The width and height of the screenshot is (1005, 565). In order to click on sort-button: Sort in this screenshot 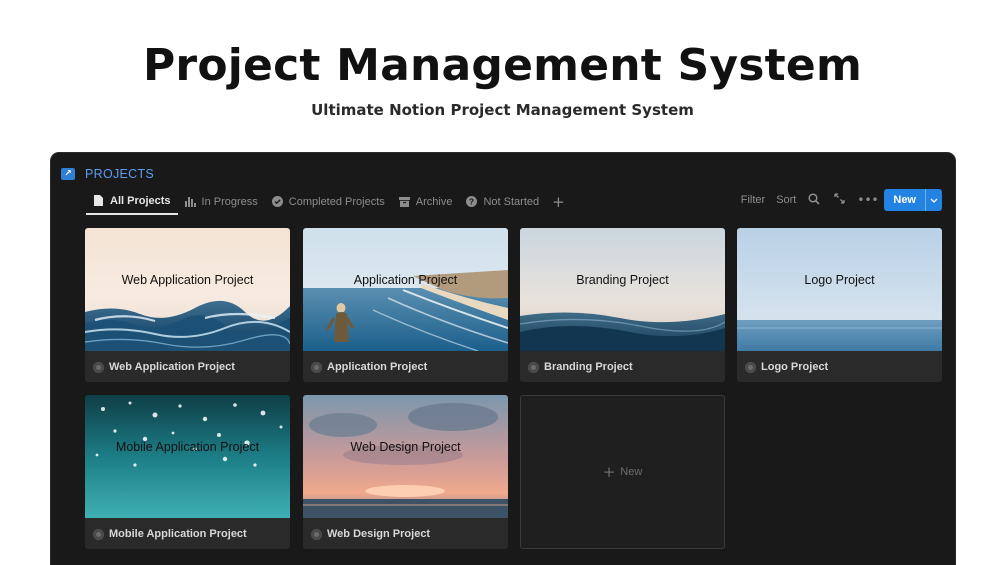, I will do `click(786, 200)`.